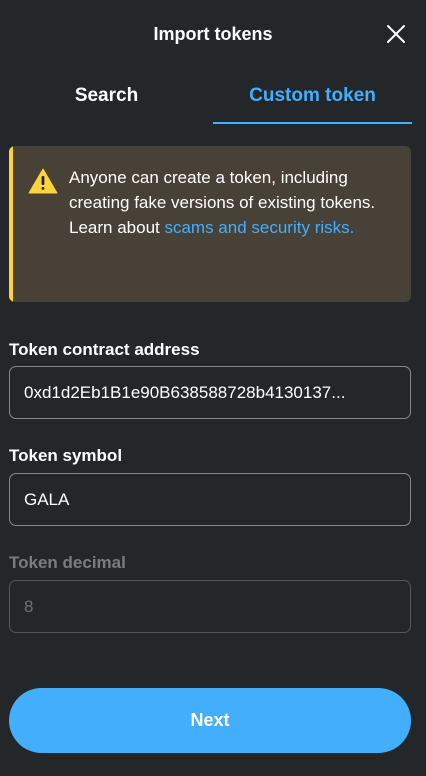 This screenshot has height=776, width=426. I want to click on token-symbol-label: Token symbol, so click(66, 455).